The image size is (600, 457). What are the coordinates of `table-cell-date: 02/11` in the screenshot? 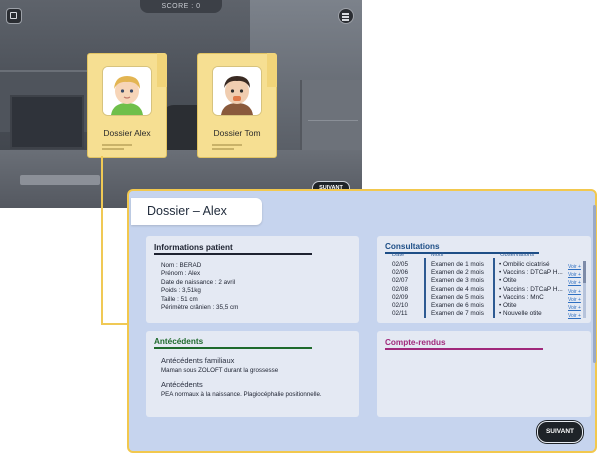 It's located at (400, 314).